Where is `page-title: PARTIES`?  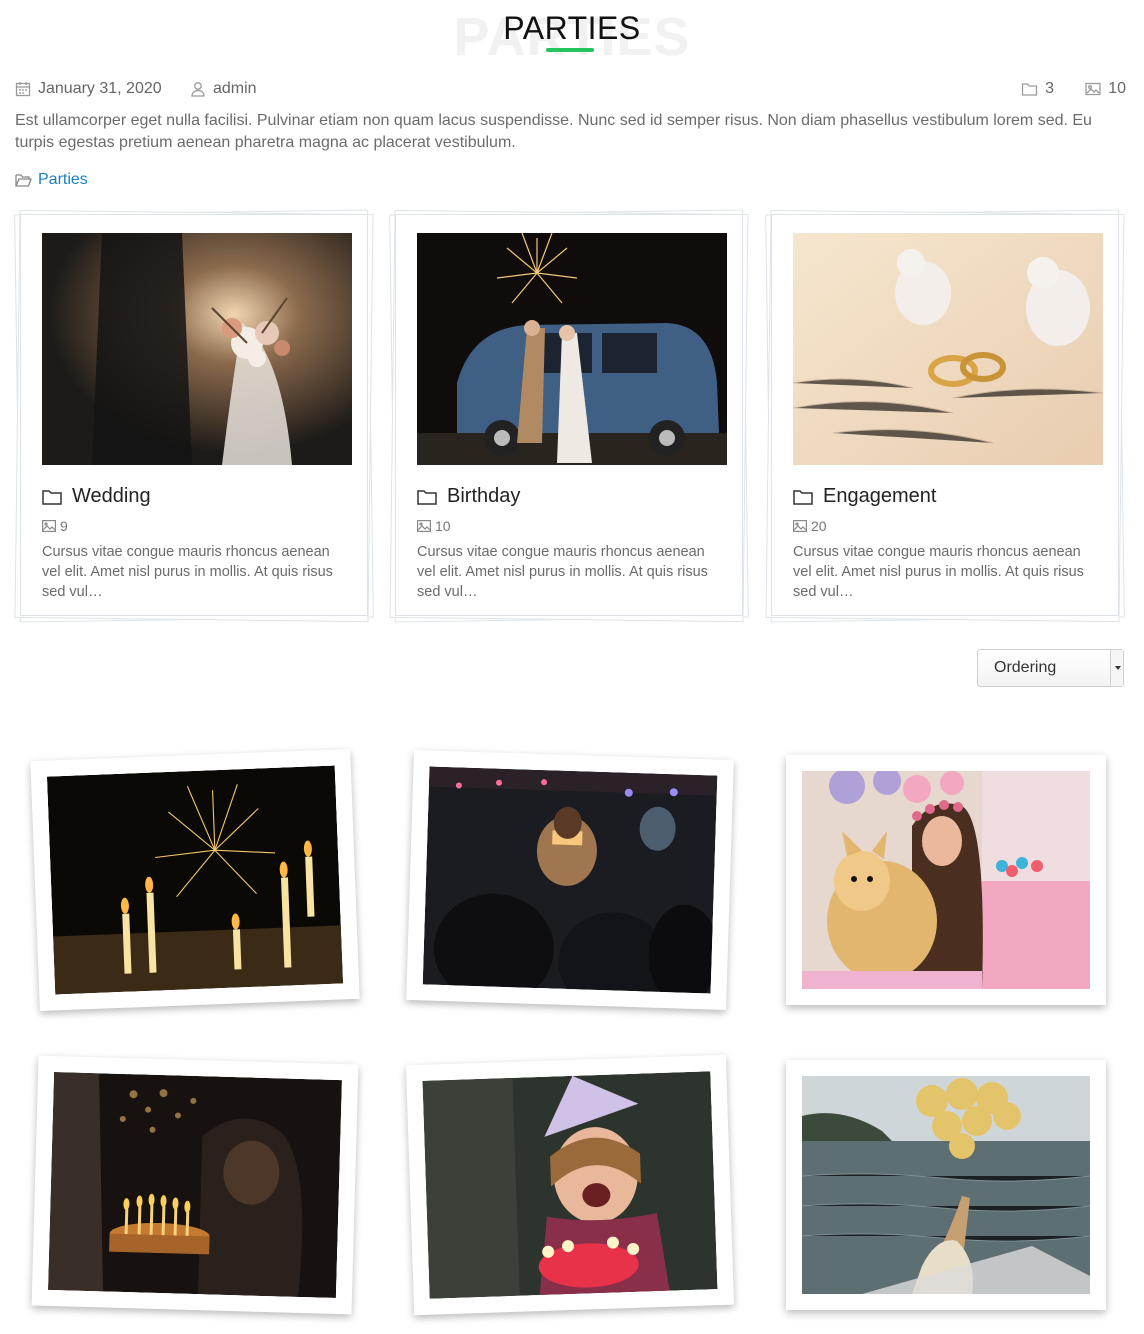
page-title: PARTIES is located at coordinates (572, 28).